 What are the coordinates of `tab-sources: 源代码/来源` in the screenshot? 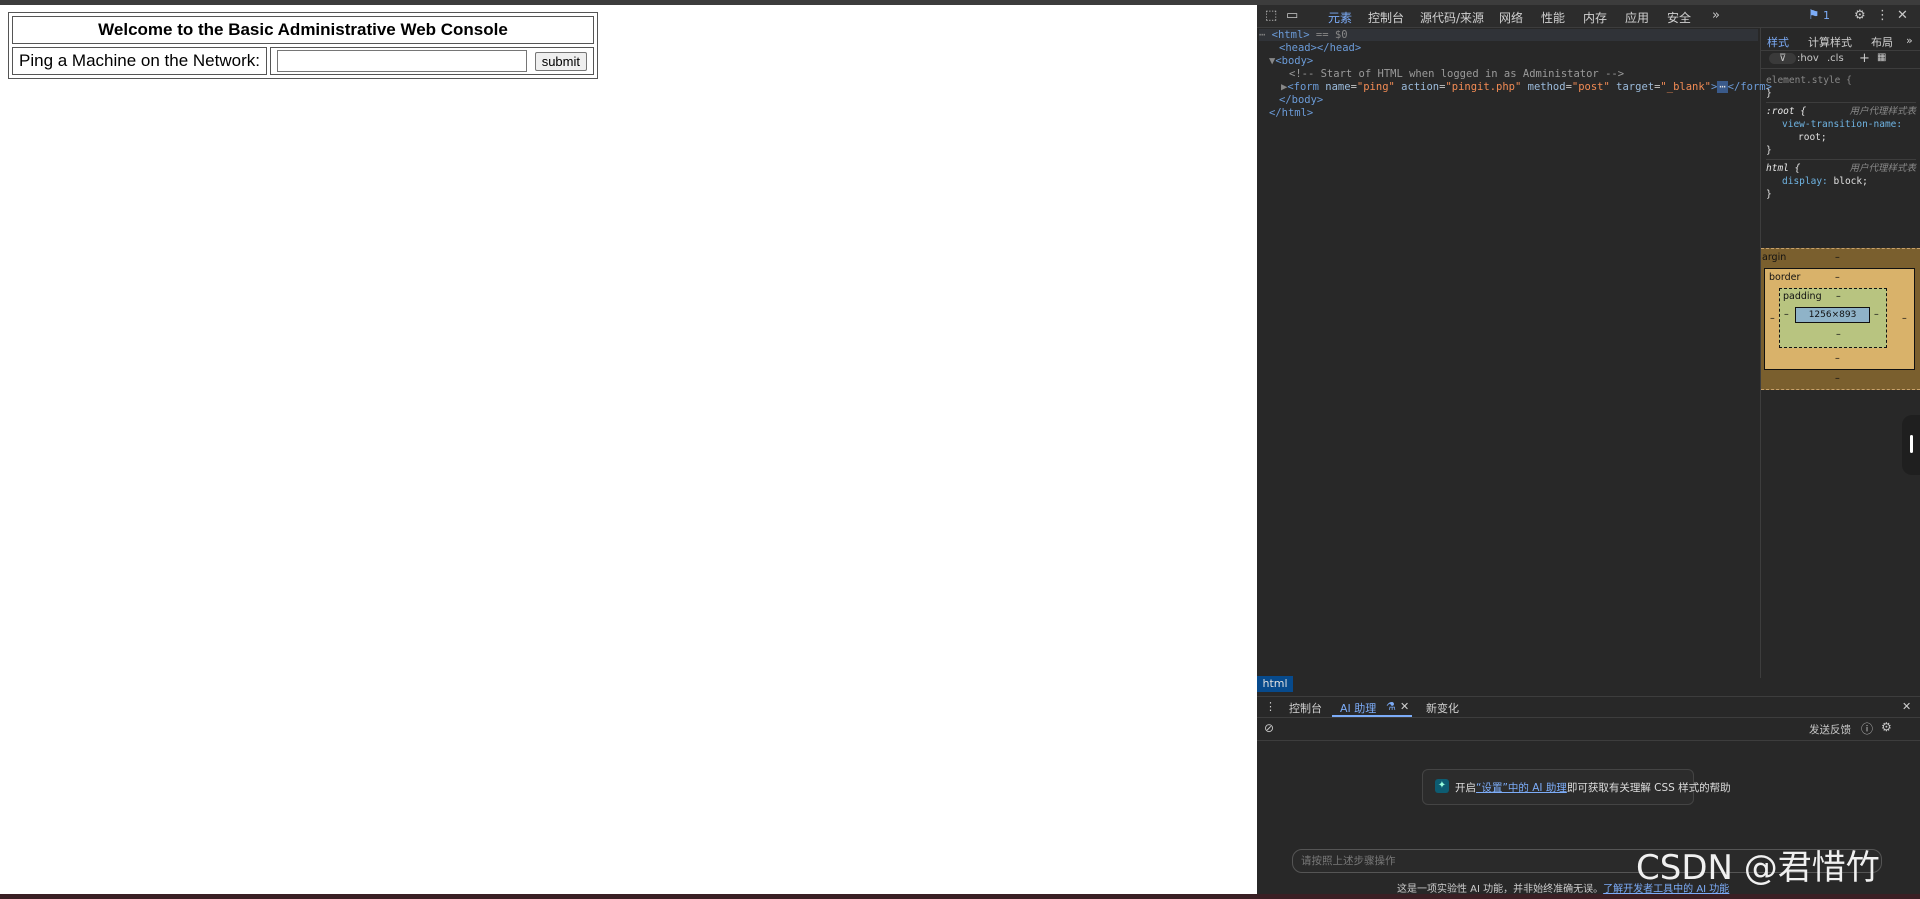 It's located at (1452, 17).